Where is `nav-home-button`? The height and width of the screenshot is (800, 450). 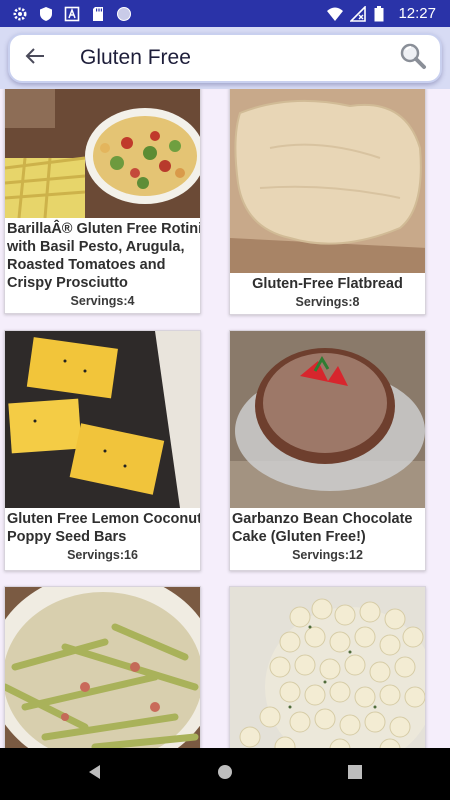 nav-home-button is located at coordinates (225, 774).